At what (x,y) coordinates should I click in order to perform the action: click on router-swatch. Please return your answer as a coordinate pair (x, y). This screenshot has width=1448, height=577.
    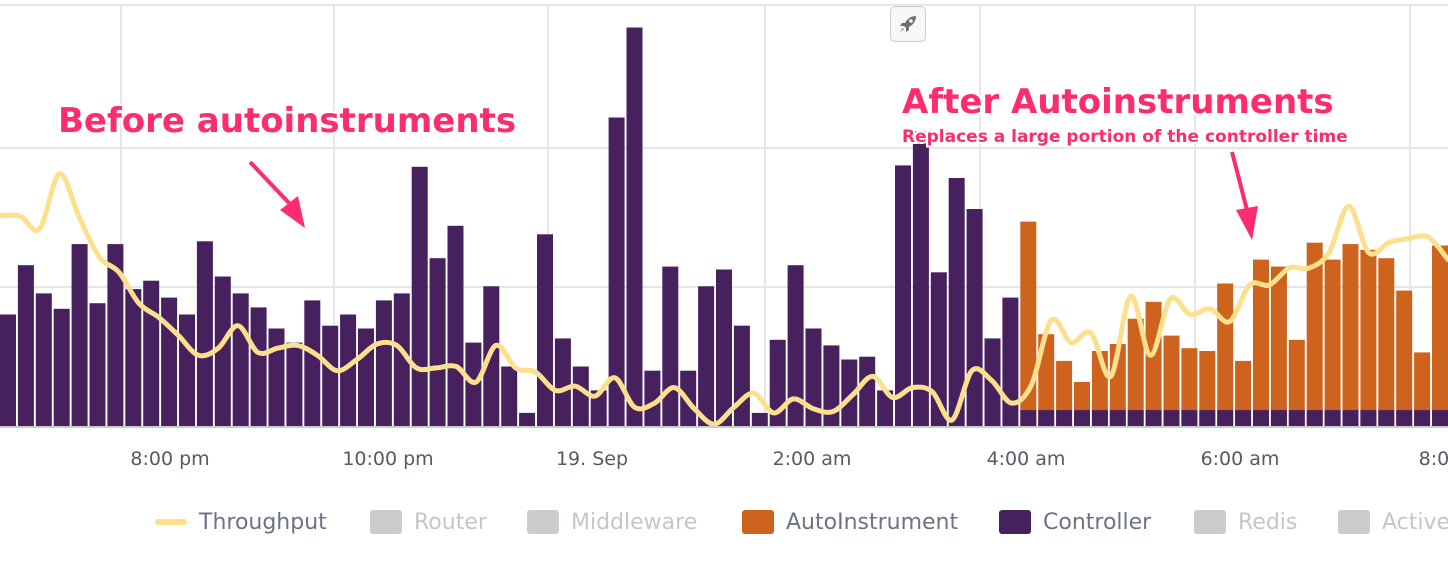
    Looking at the image, I should click on (386, 522).